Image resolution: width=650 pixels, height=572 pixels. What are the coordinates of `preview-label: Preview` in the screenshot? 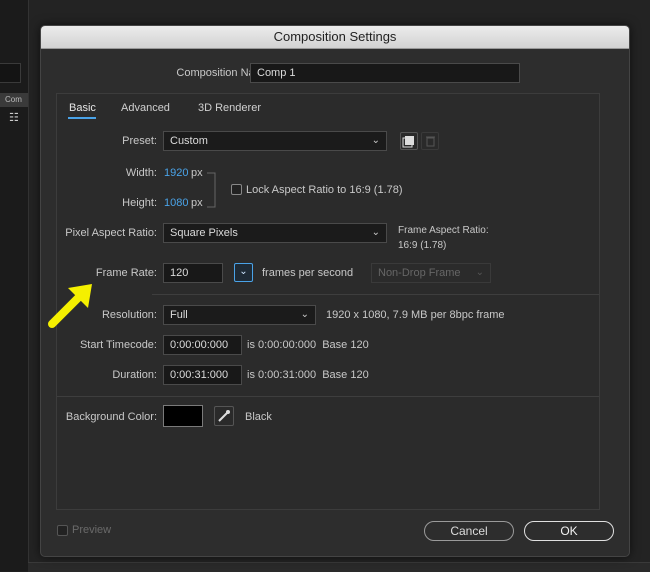 It's located at (92, 530).